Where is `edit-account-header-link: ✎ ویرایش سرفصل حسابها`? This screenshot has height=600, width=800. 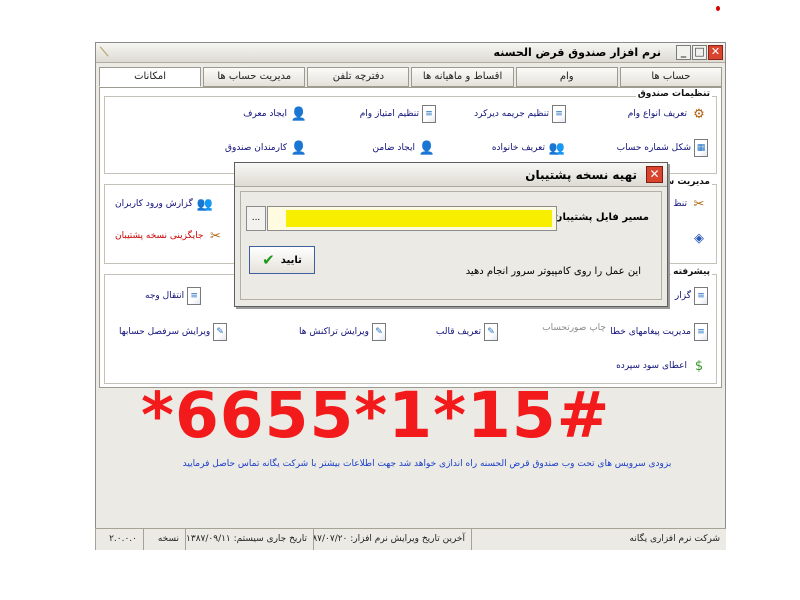 edit-account-header-link: ✎ ویرایش سرفصل حسابها is located at coordinates (173, 332).